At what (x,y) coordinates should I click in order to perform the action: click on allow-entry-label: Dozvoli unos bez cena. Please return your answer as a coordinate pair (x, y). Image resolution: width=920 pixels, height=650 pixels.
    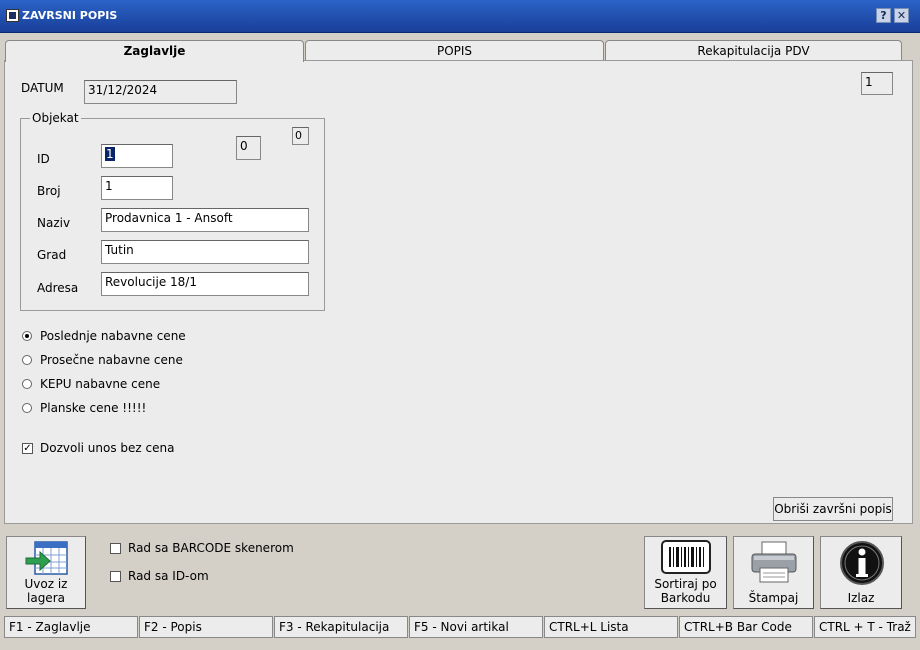
    Looking at the image, I should click on (107, 448).